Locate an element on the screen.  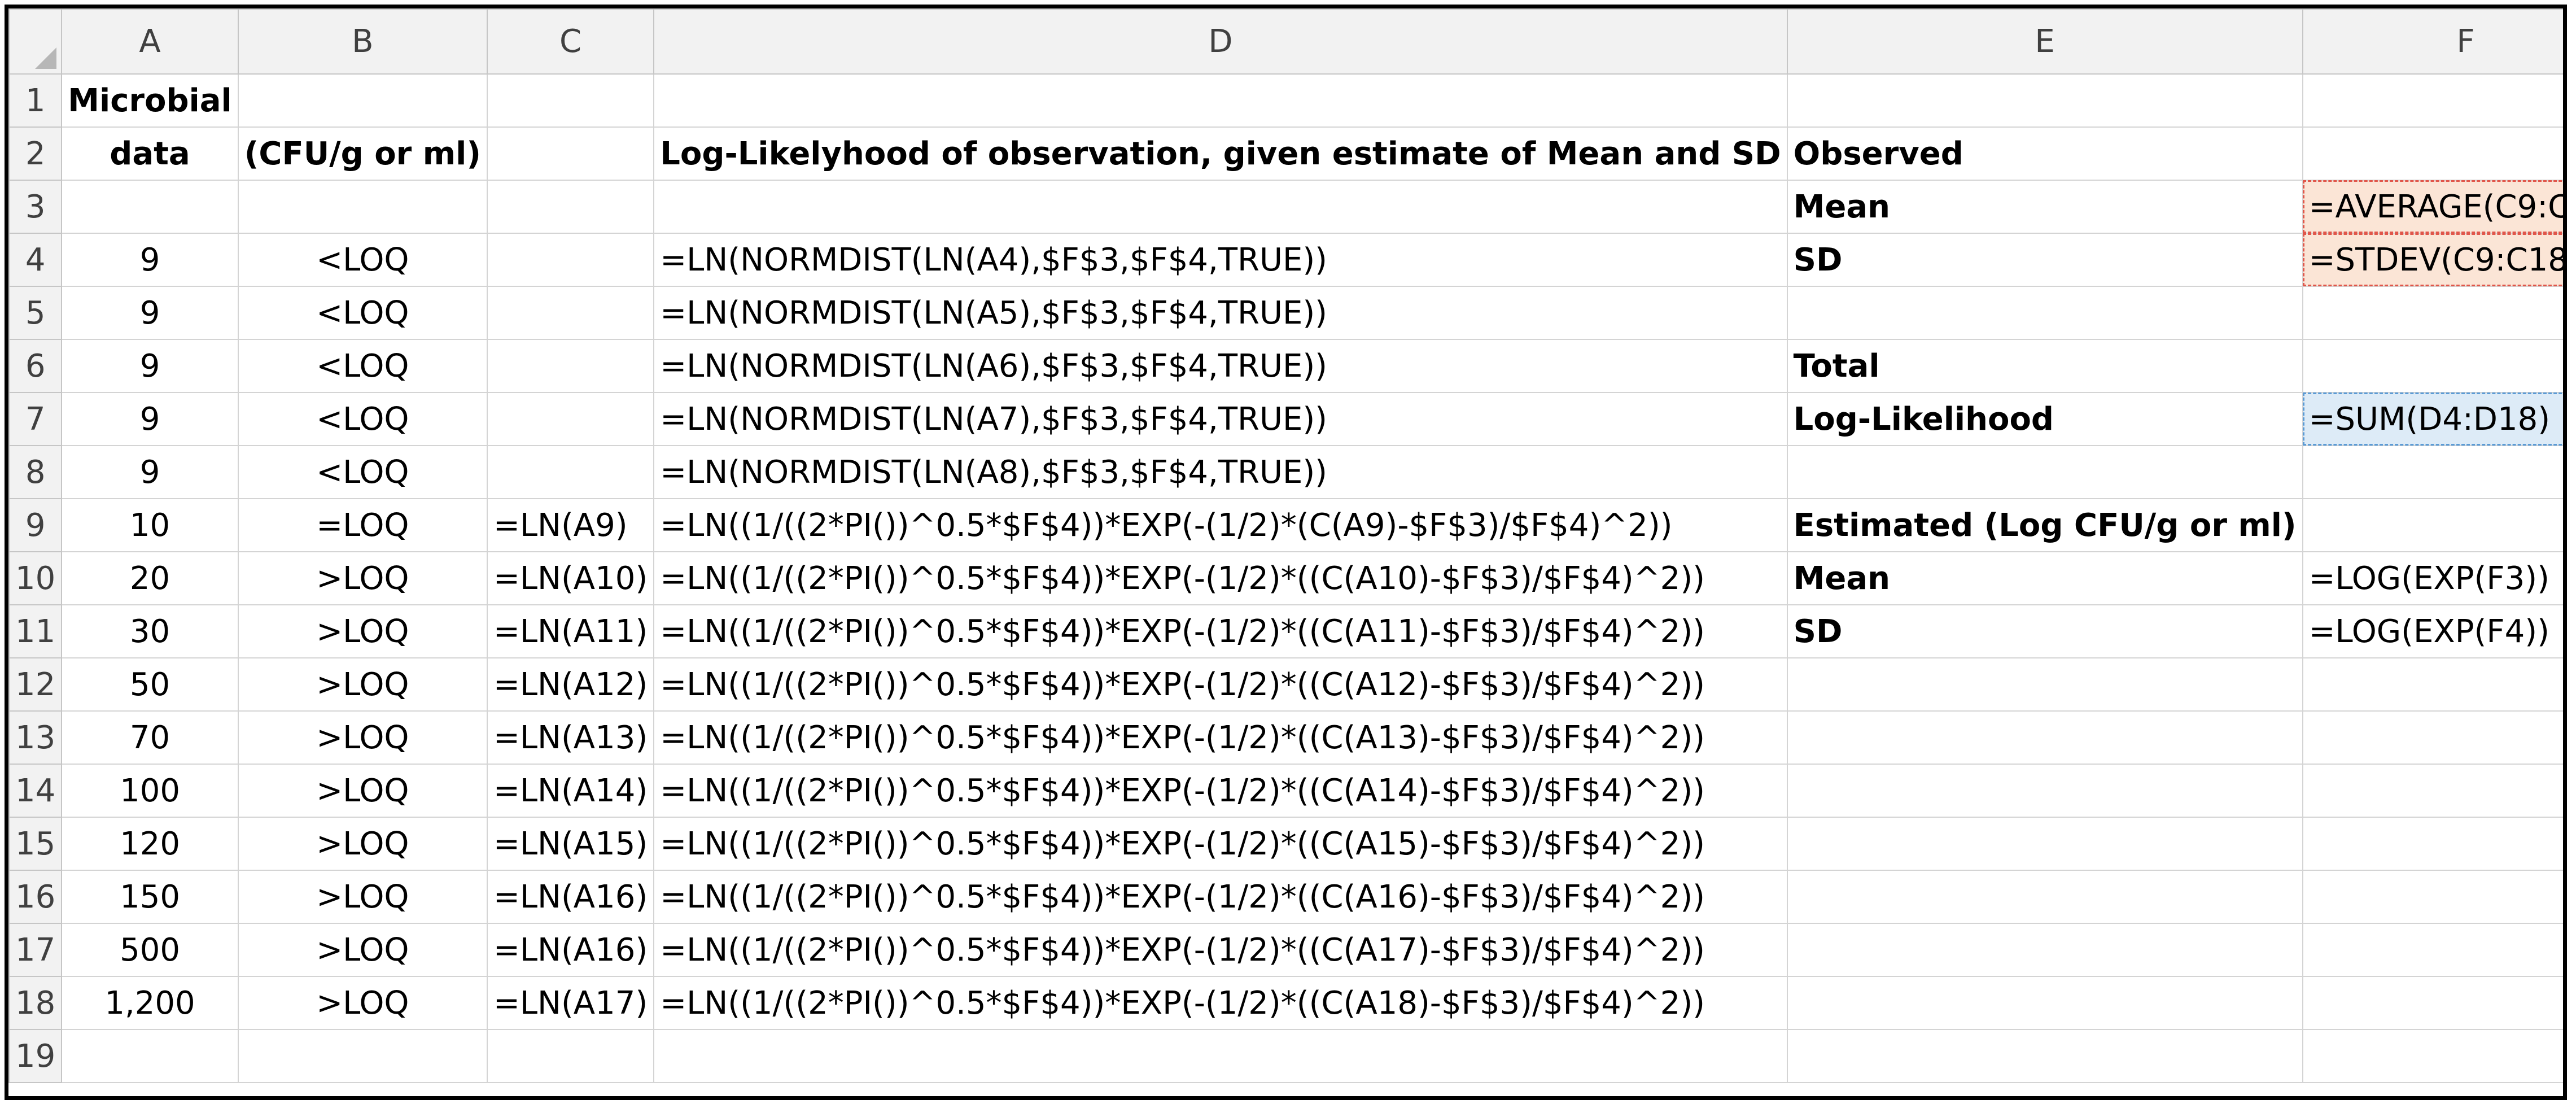
row-header-16: 16 is located at coordinates (35, 897).